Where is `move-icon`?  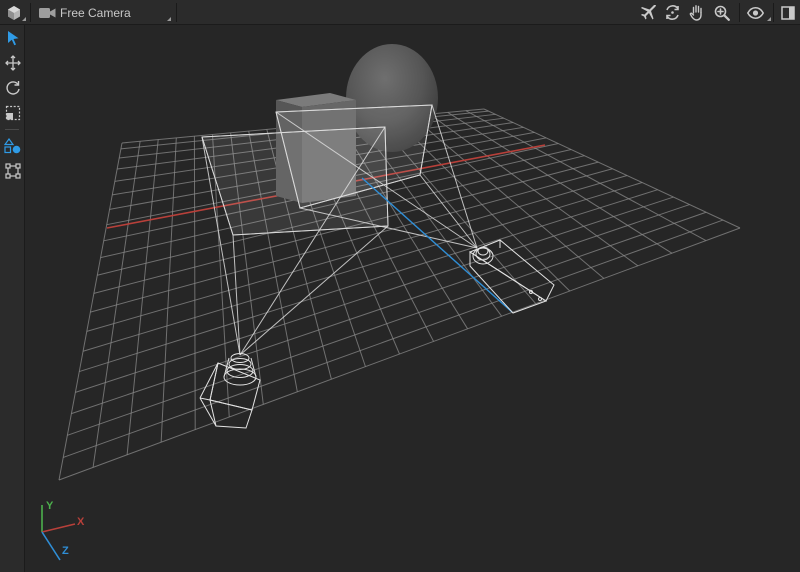 move-icon is located at coordinates (12, 63).